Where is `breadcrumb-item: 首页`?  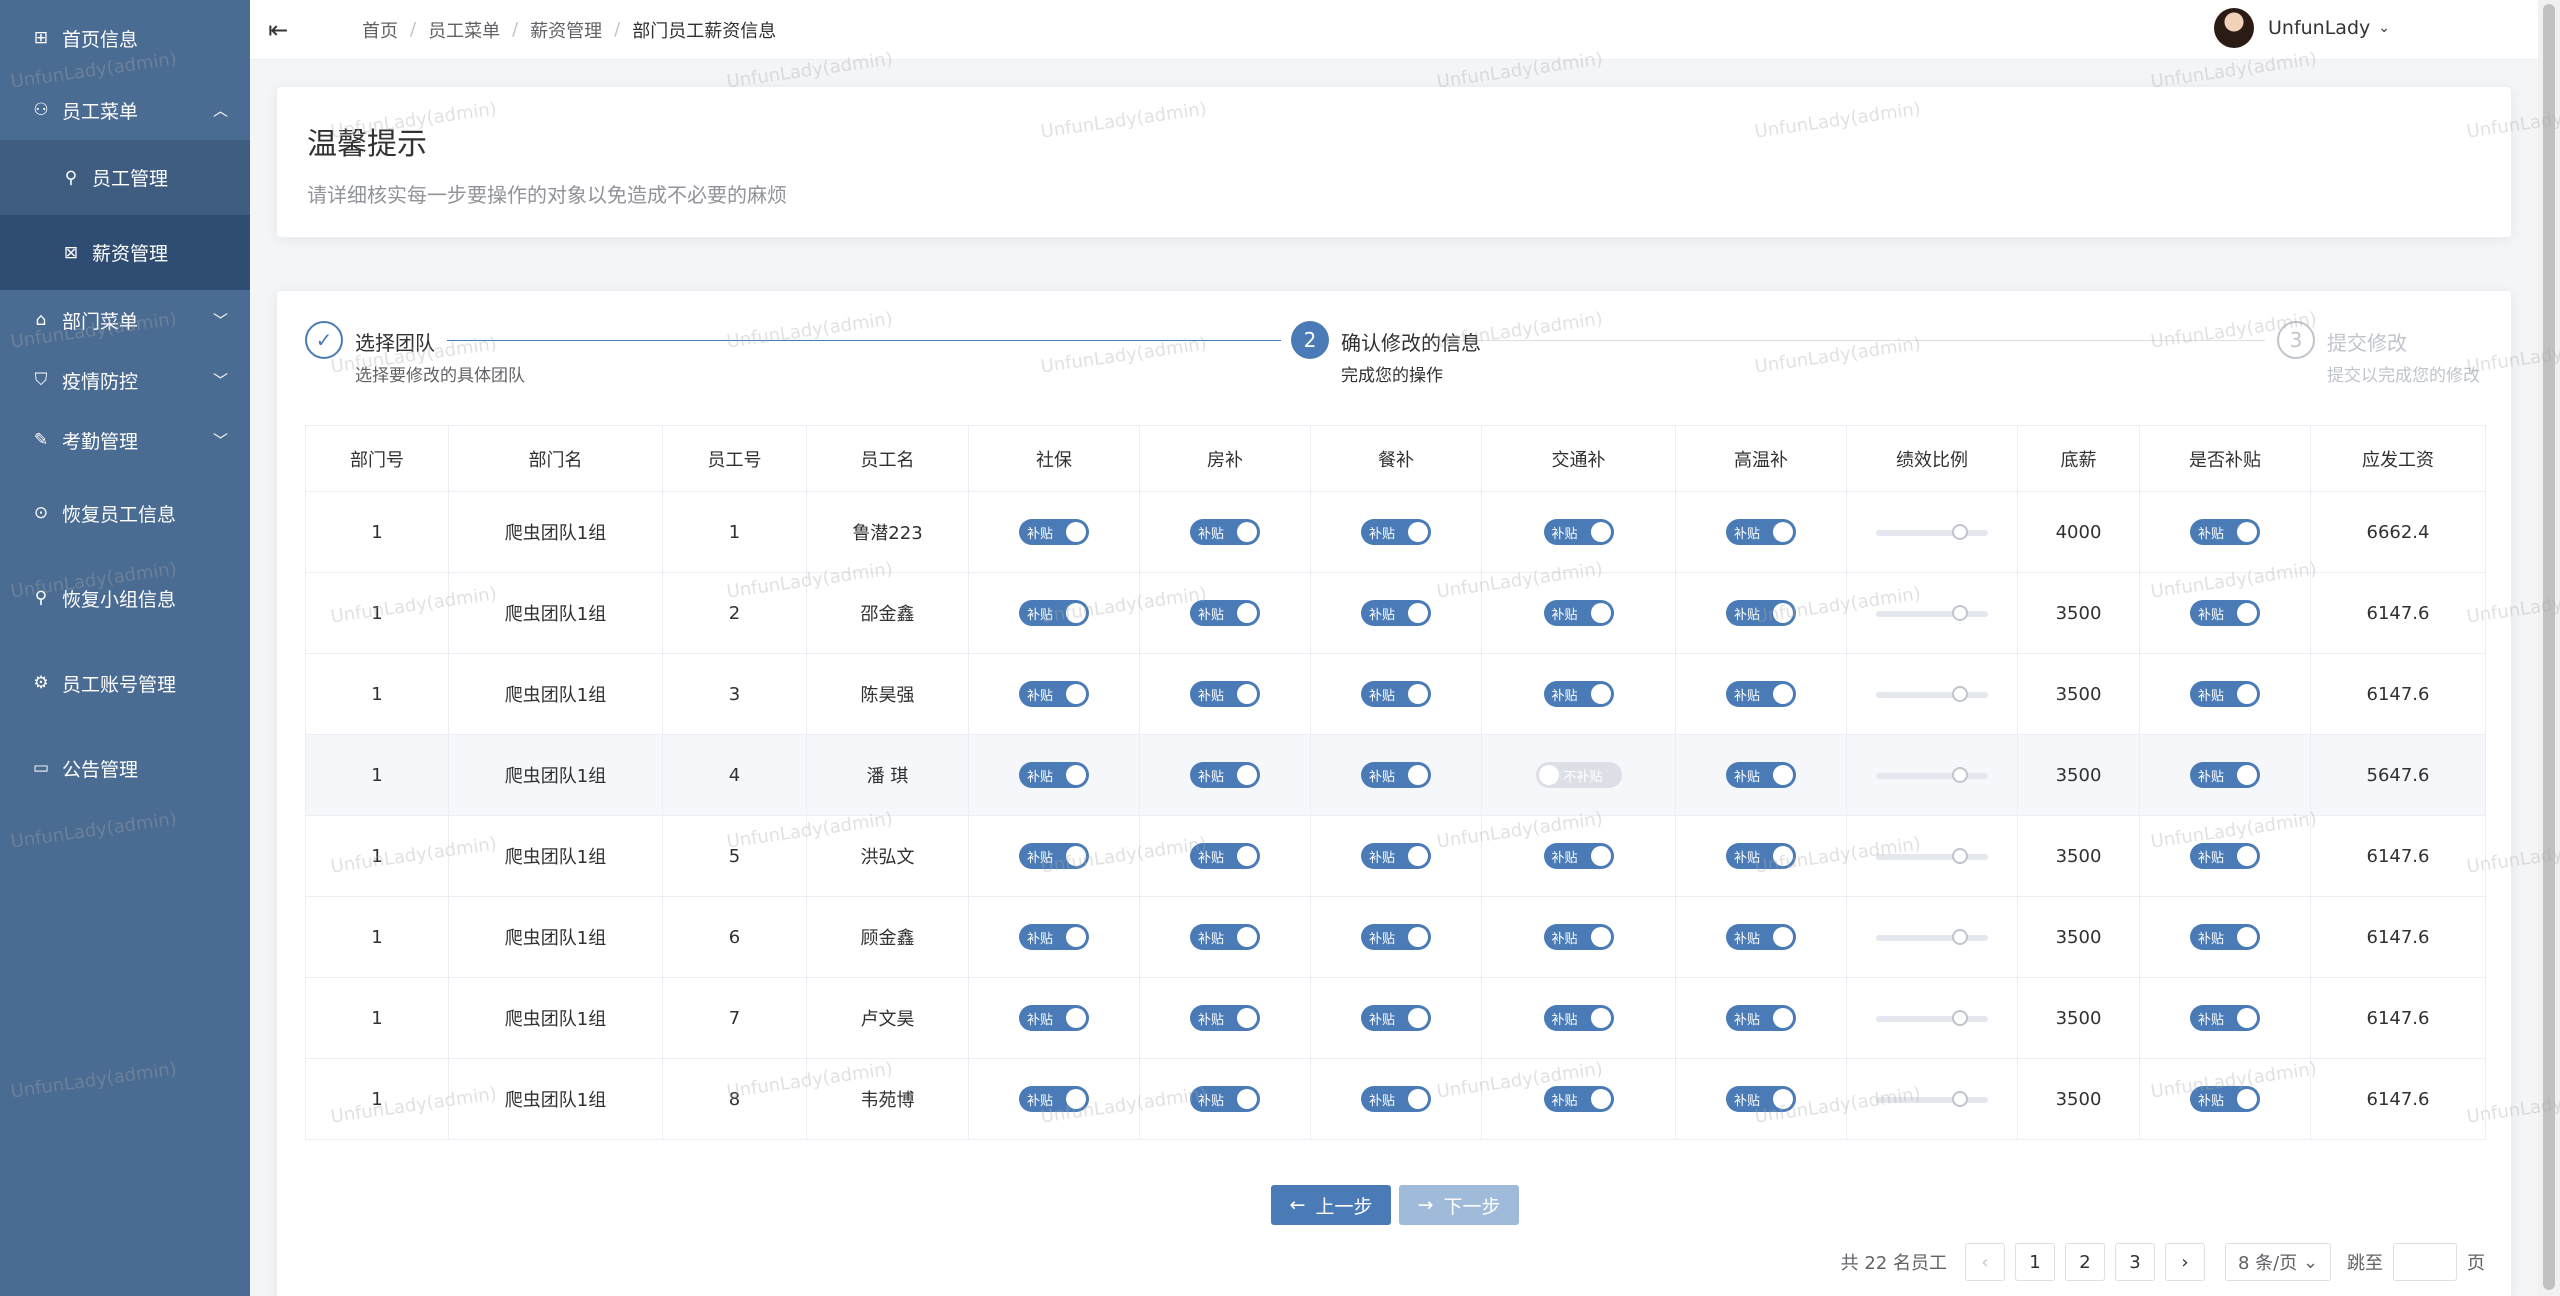
breadcrumb-item: 首页 is located at coordinates (380, 30).